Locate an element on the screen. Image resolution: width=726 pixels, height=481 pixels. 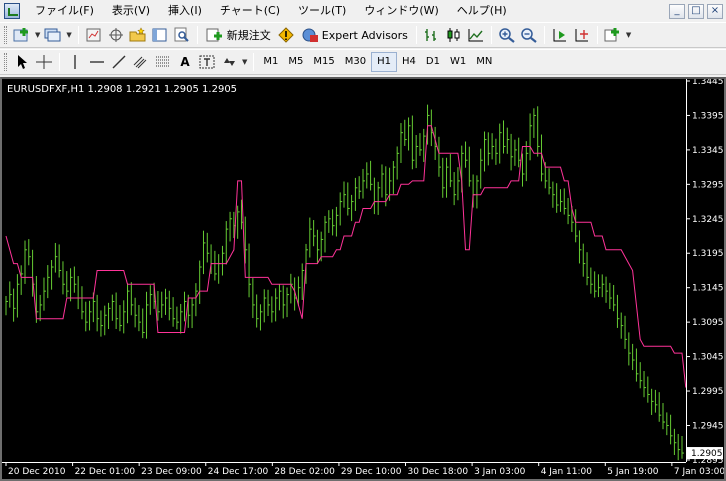
auto-scroll-button is located at coordinates (560, 35).